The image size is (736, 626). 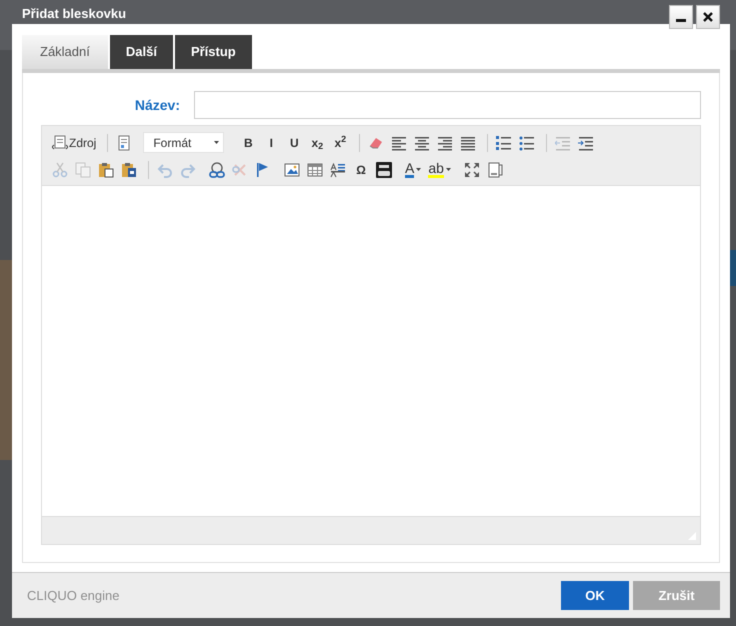 What do you see at coordinates (60, 170) in the screenshot?
I see `scissors-icon` at bounding box center [60, 170].